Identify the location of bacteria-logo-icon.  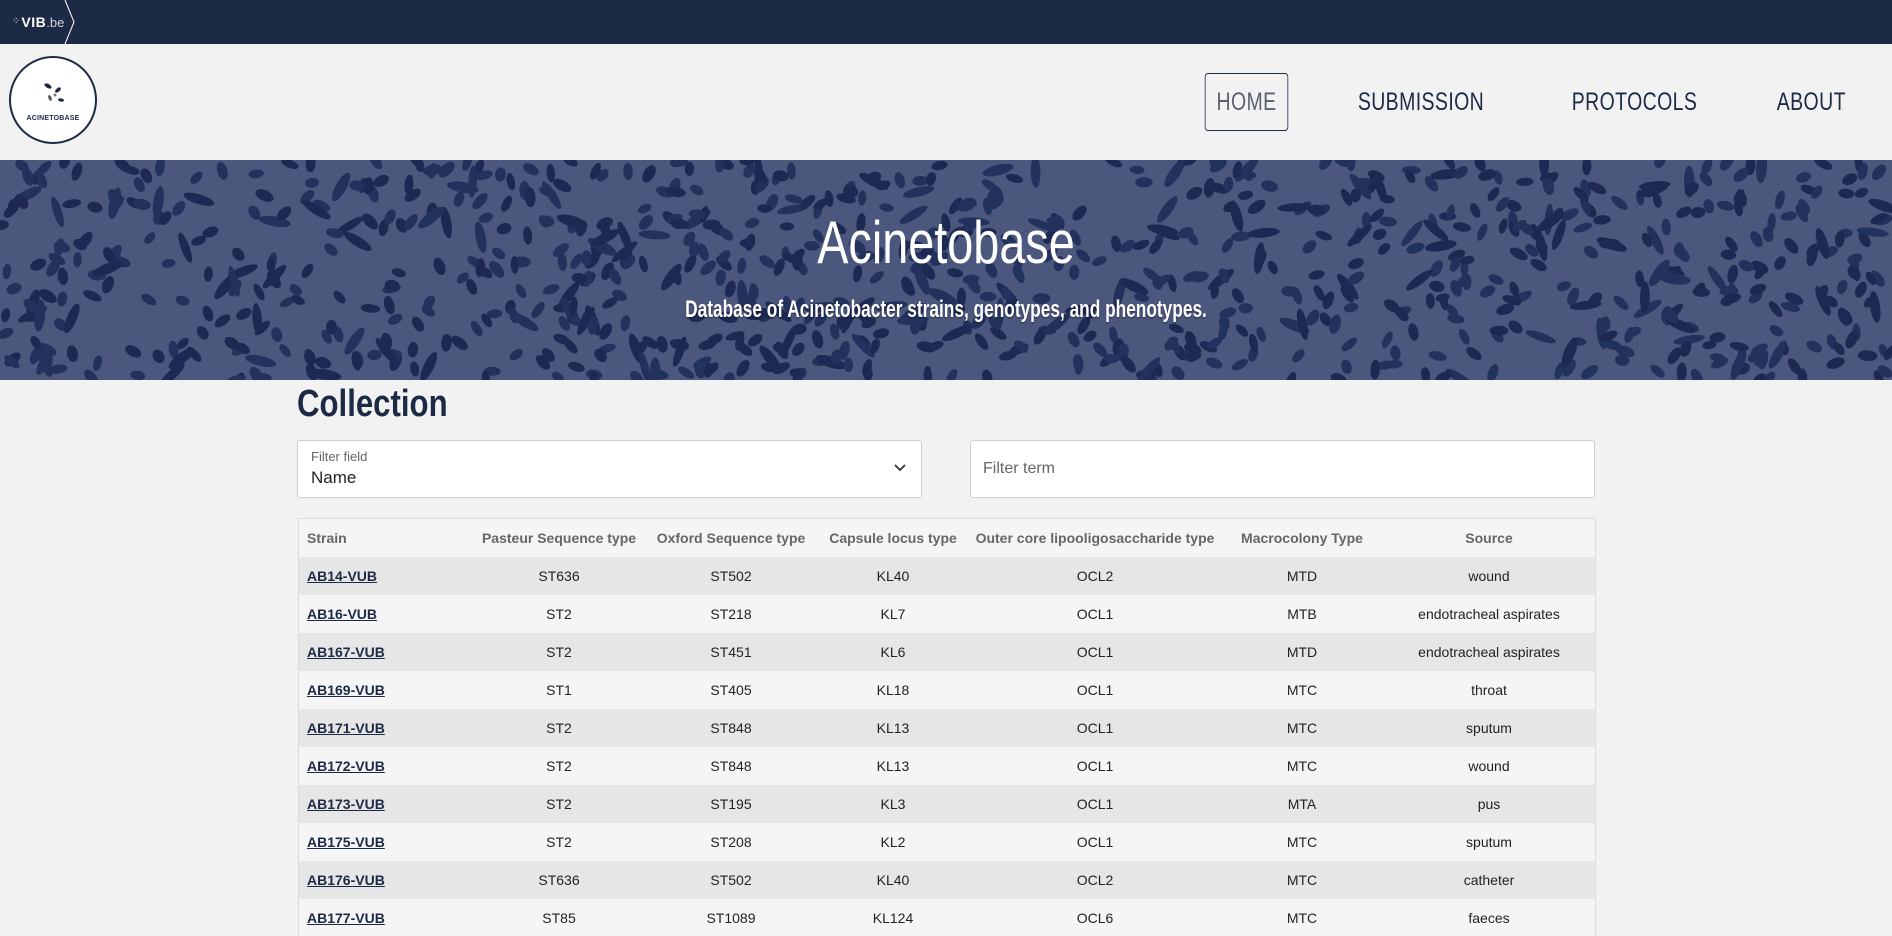
(54, 92).